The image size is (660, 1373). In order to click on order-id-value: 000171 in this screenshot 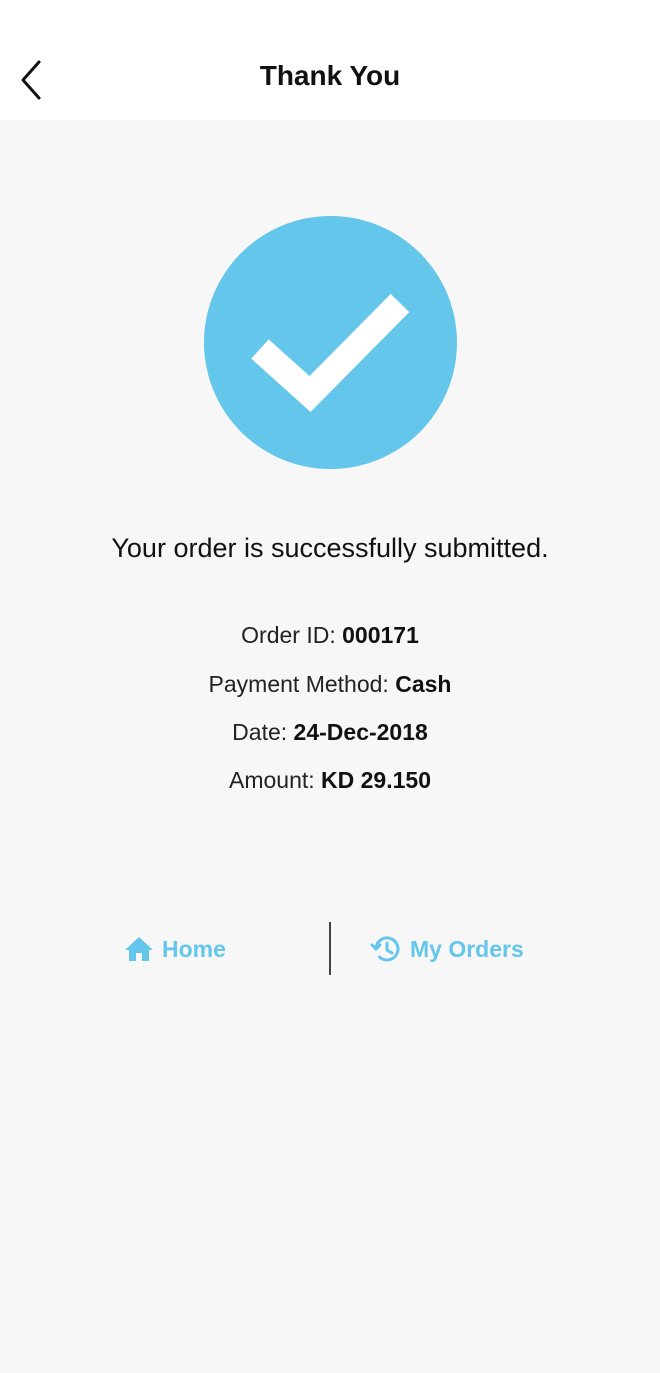, I will do `click(380, 635)`.